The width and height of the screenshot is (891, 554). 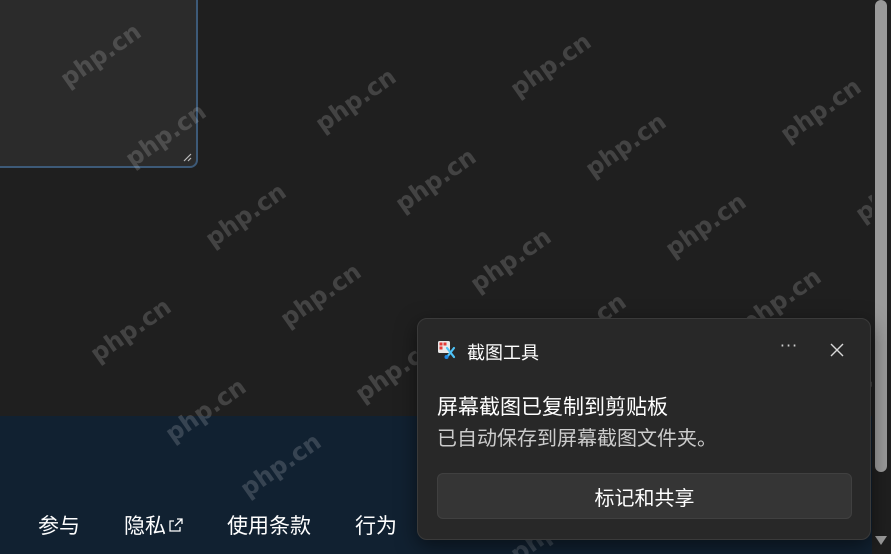 I want to click on snipping-tool-icon, so click(x=447, y=350).